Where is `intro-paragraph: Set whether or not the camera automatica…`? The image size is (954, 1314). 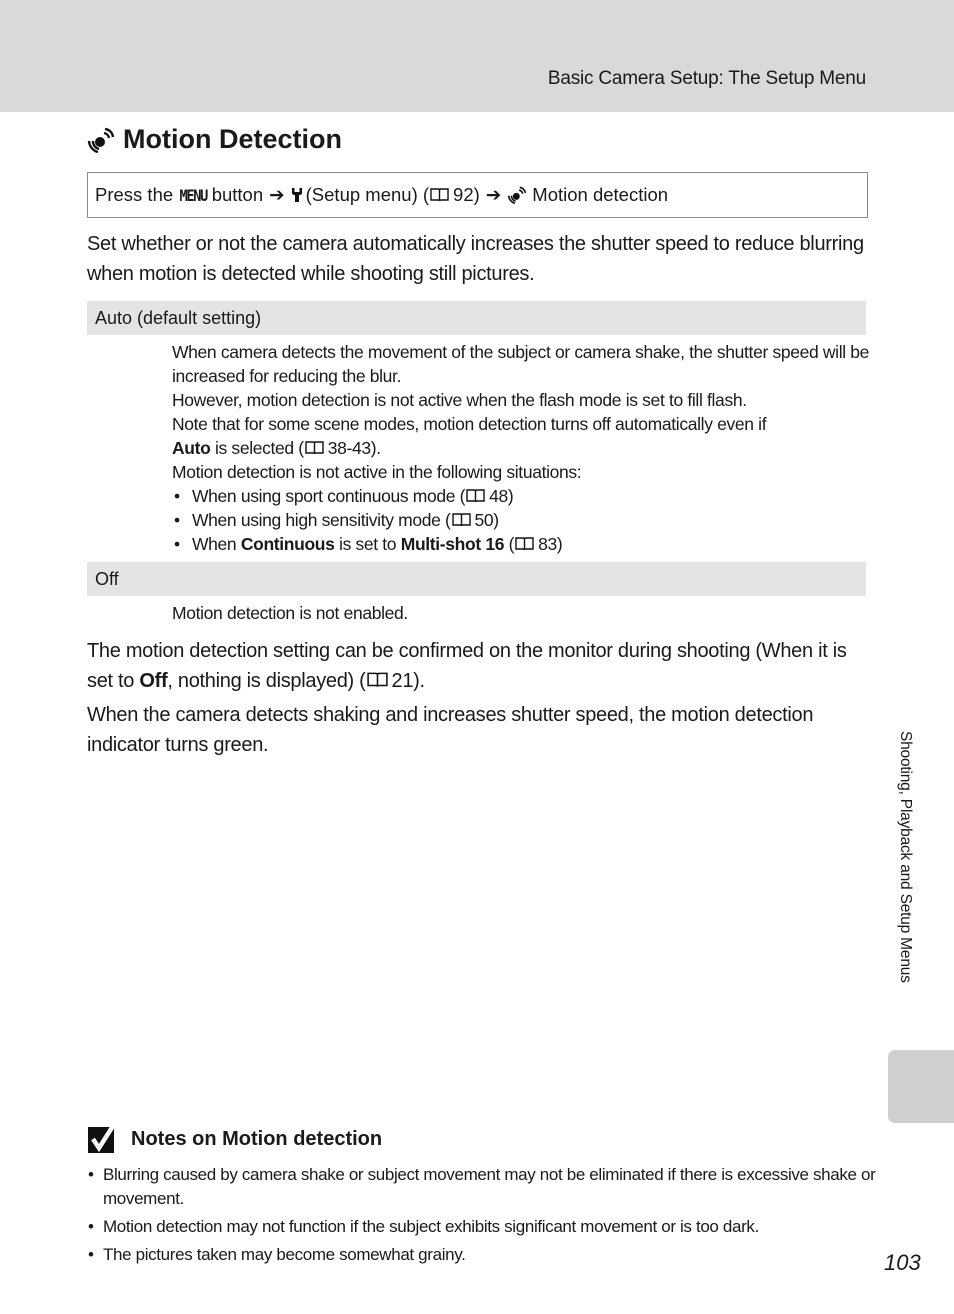 intro-paragraph: Set whether or not the camera automatica… is located at coordinates (475, 259).